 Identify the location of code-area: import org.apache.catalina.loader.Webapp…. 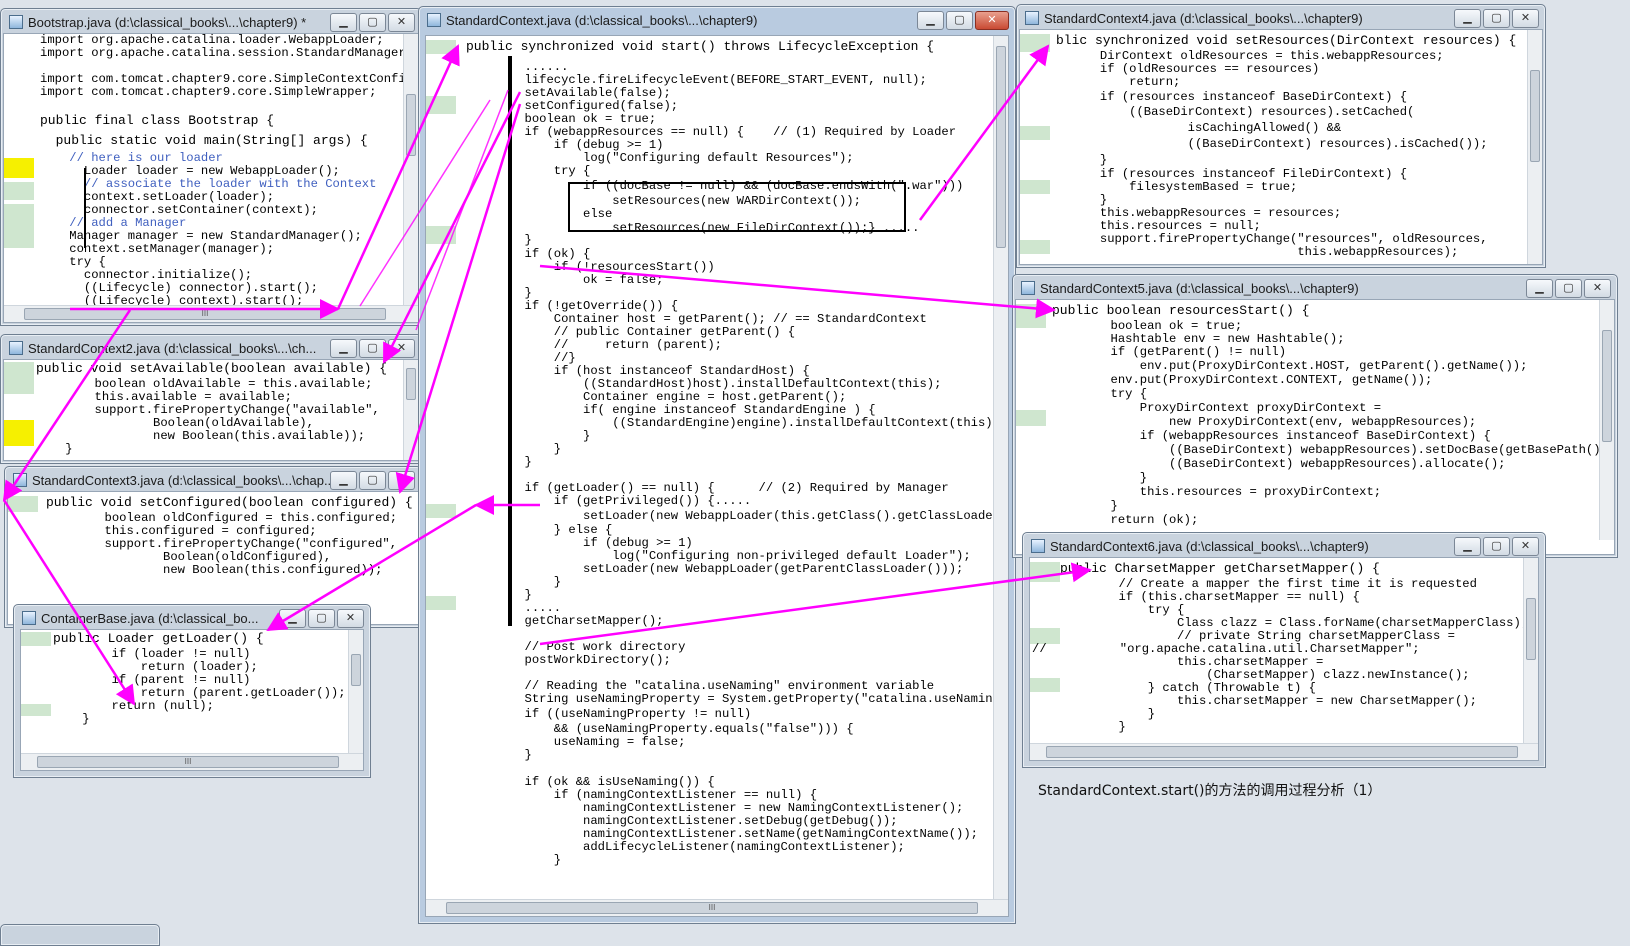
(229, 171).